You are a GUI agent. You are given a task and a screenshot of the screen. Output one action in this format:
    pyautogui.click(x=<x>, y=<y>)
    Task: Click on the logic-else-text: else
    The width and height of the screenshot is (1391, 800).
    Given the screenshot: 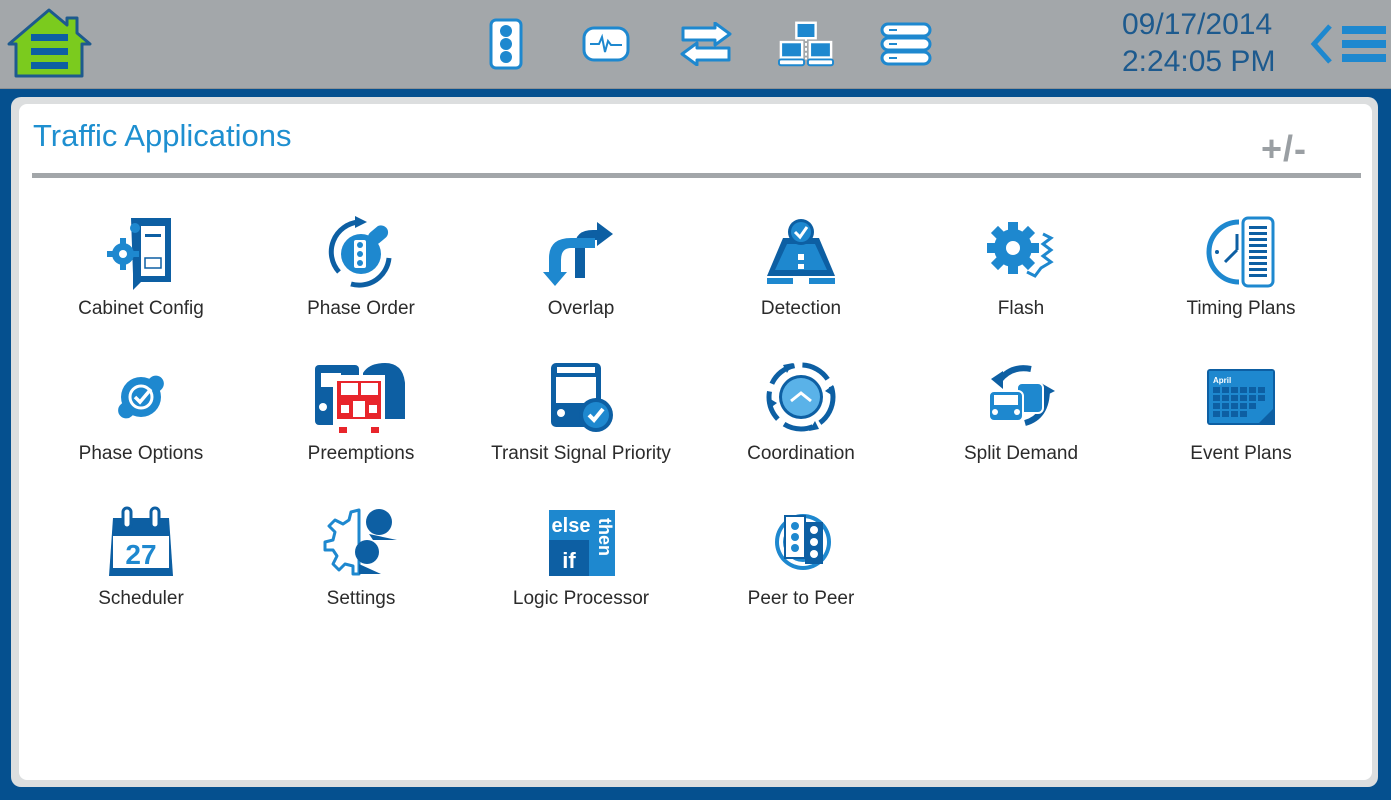 What is the action you would take?
    pyautogui.click(x=571, y=526)
    